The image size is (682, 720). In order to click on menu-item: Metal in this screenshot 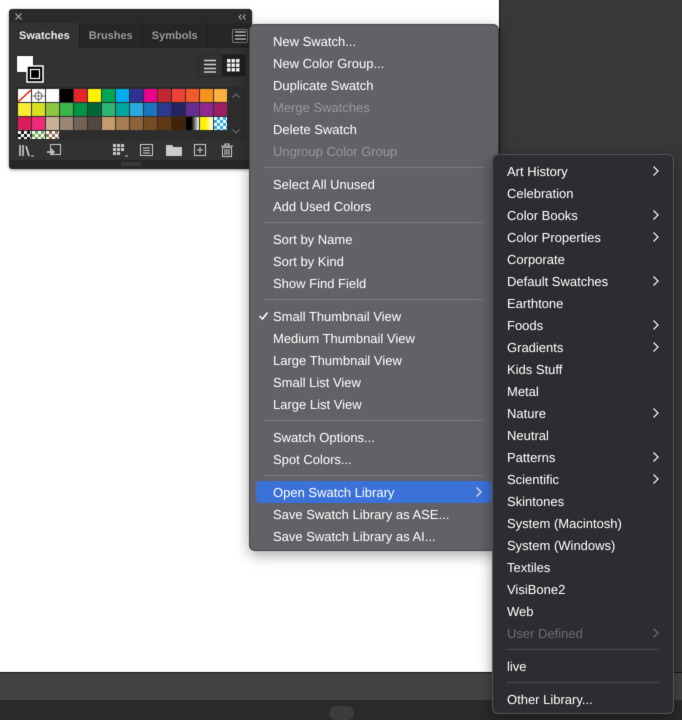, I will do `click(583, 391)`.